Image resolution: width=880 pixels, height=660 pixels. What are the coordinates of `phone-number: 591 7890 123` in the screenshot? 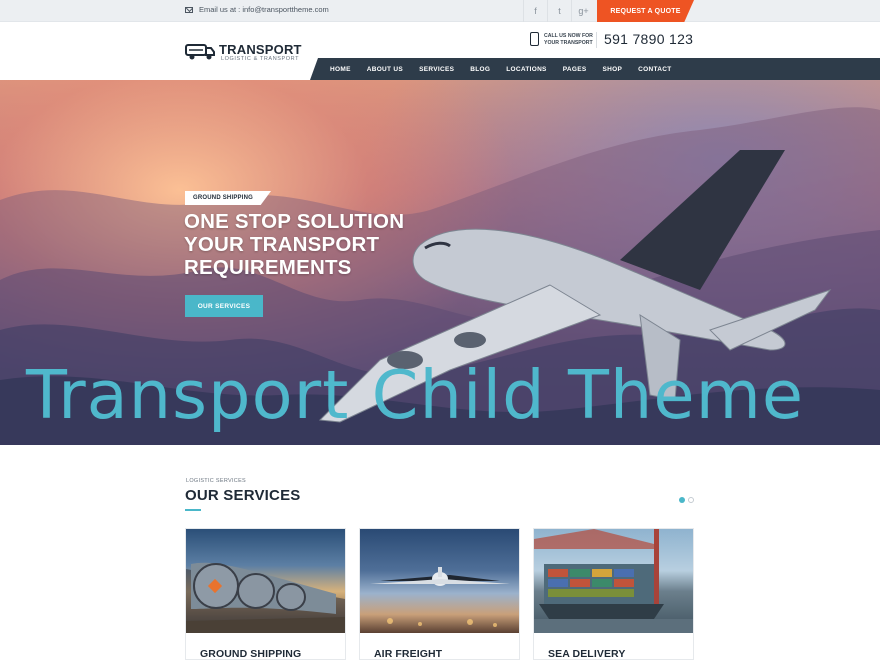 It's located at (648, 39).